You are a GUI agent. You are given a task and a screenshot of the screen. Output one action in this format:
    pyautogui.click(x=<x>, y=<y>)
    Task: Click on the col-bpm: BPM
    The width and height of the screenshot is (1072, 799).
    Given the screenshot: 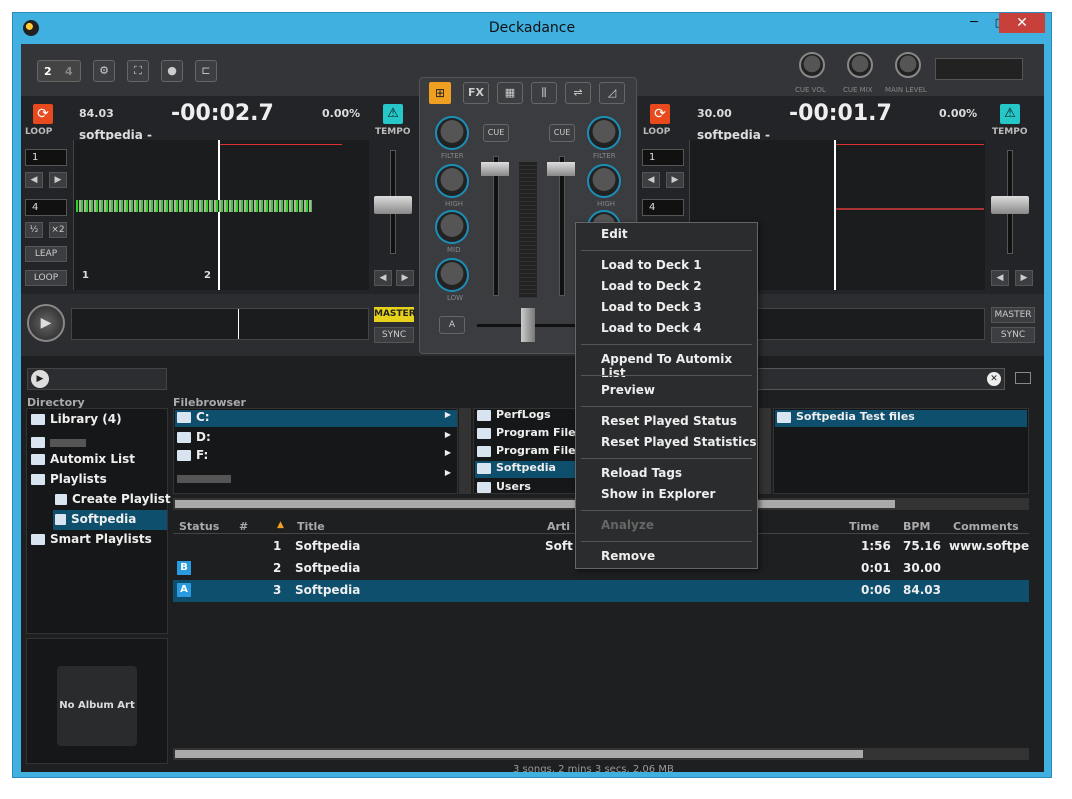 What is the action you would take?
    pyautogui.click(x=916, y=526)
    